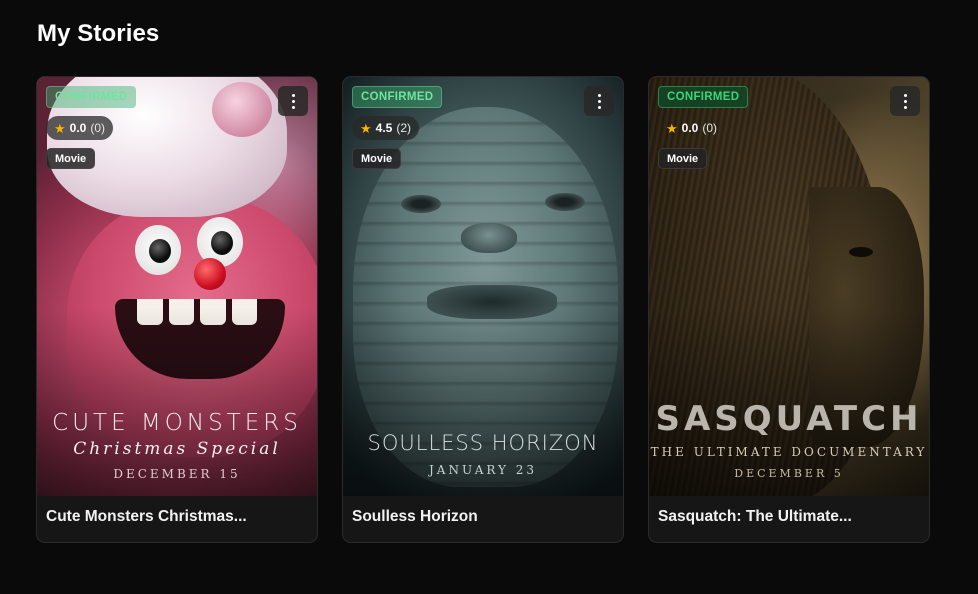 The image size is (978, 594). Describe the element at coordinates (483, 517) in the screenshot. I see `story-title: Soulless Horizon` at that location.